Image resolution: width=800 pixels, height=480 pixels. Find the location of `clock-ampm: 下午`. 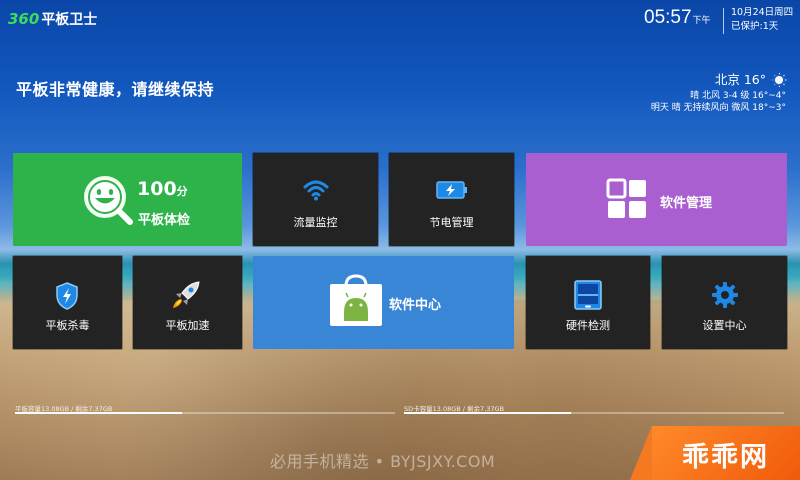

clock-ampm: 下午 is located at coordinates (701, 21).